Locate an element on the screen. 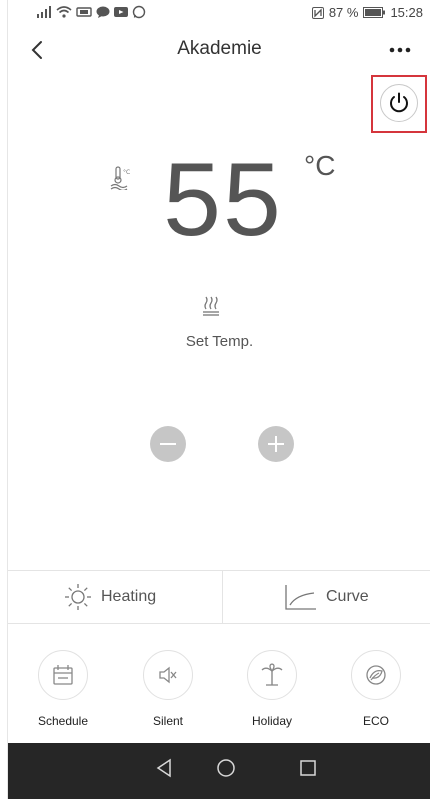 Image resolution: width=430 pixels, height=799 pixels. power-button is located at coordinates (399, 104).